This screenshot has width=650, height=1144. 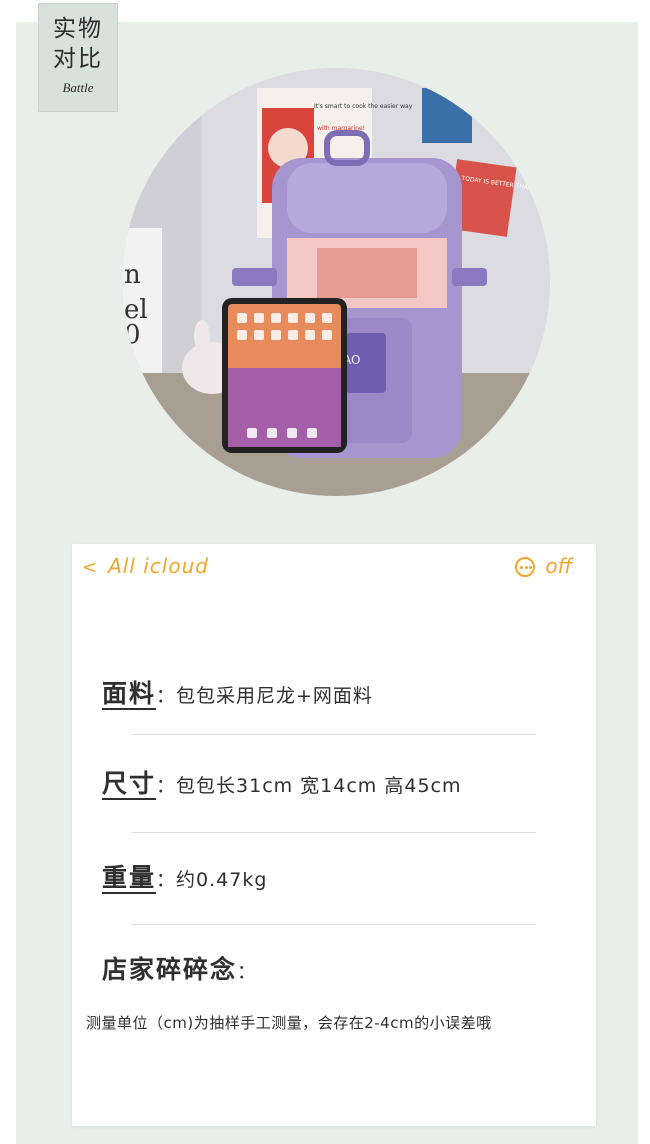 What do you see at coordinates (158, 566) in the screenshot?
I see `back-label: All icloud` at bounding box center [158, 566].